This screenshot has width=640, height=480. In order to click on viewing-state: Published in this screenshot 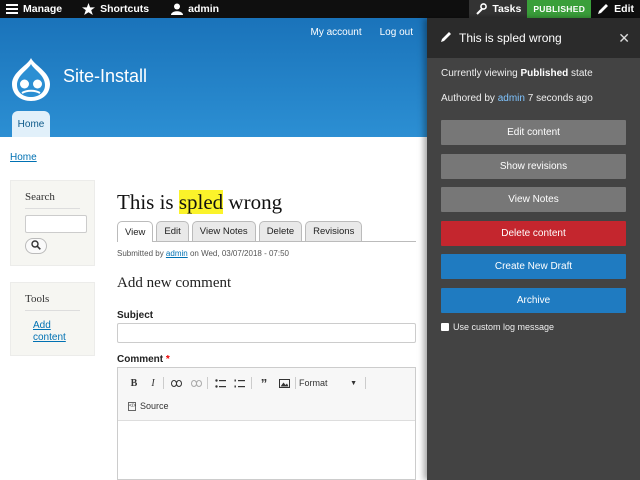, I will do `click(544, 73)`.